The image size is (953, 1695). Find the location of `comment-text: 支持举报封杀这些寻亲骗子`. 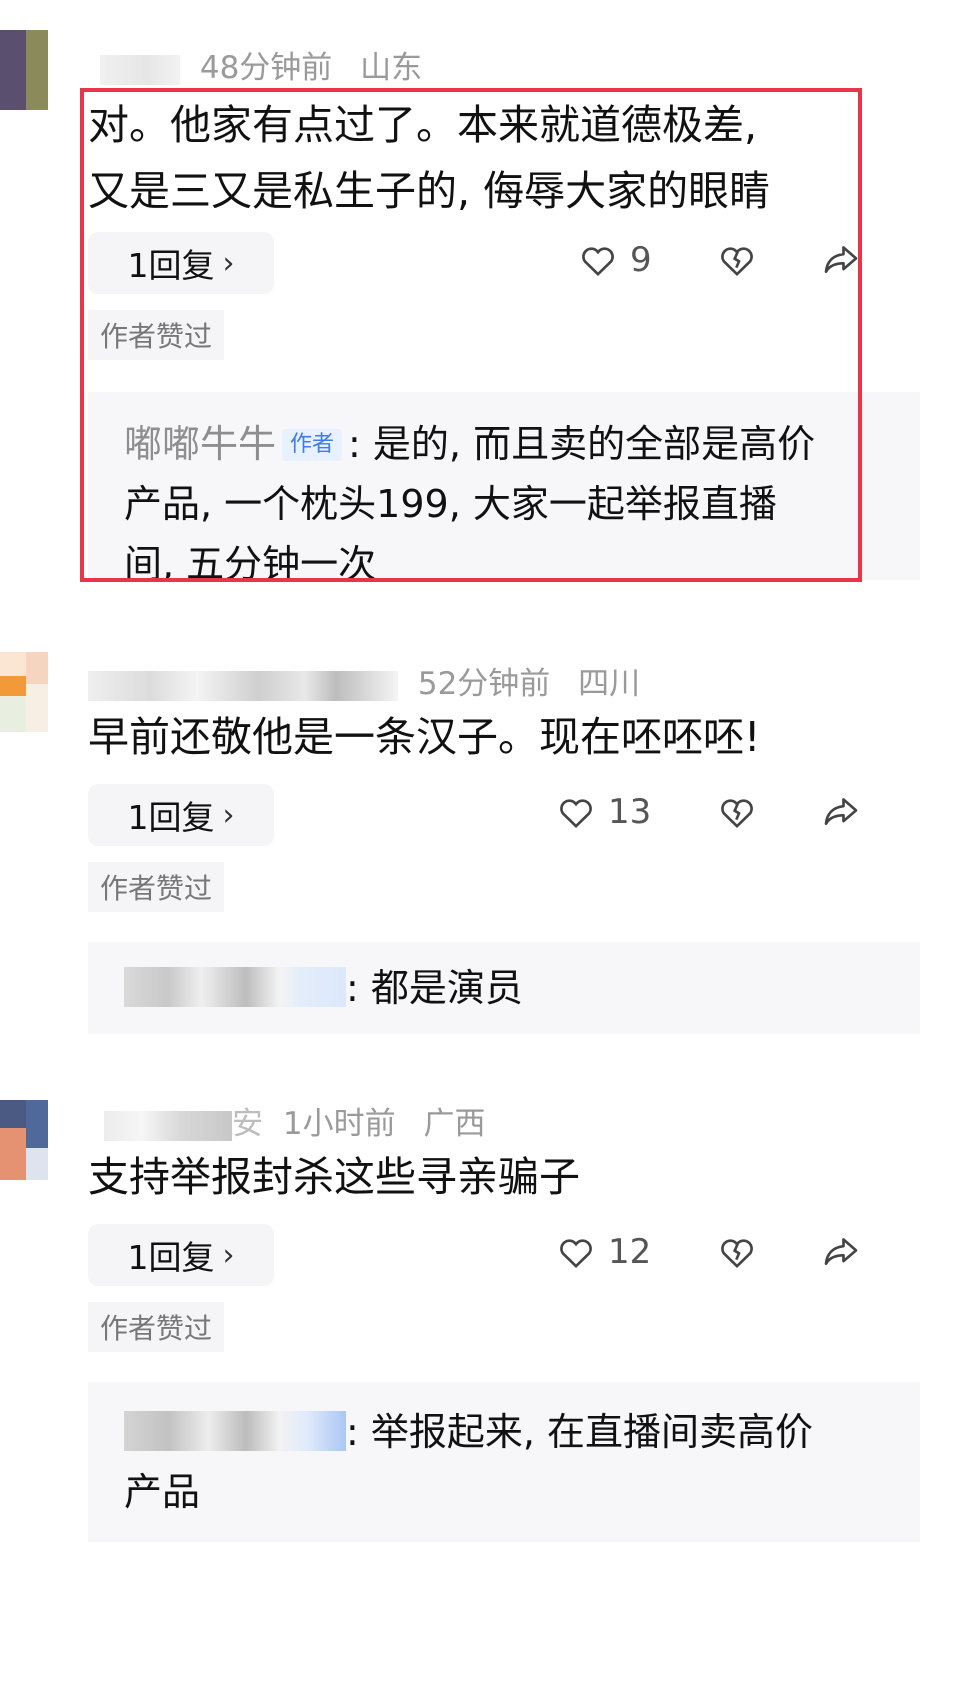

comment-text: 支持举报封杀这些寻亲骗子 is located at coordinates (498, 1177).